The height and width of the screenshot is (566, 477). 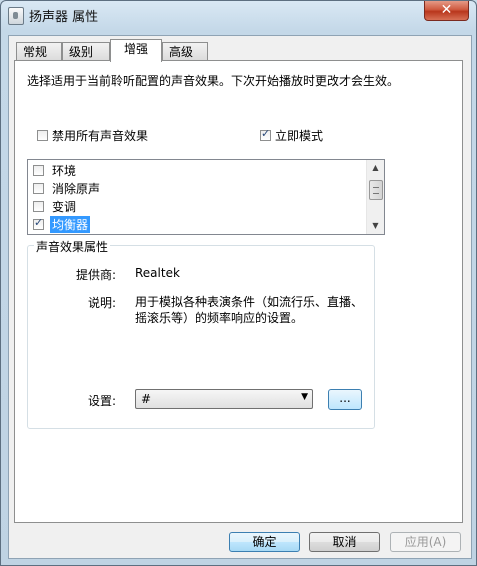 I want to click on window-title: 扬声器 属性, so click(x=64, y=17).